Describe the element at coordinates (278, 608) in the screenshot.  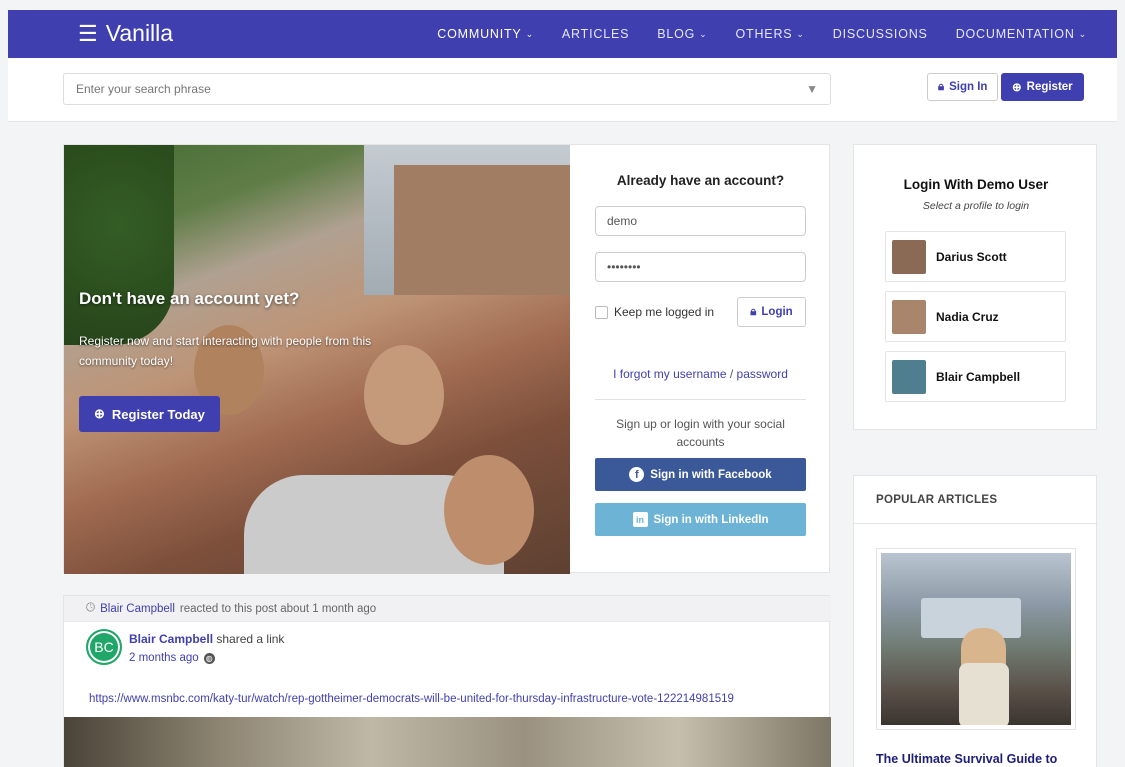
I see `reacted-text: reacted to this post about 1 month ago` at that location.